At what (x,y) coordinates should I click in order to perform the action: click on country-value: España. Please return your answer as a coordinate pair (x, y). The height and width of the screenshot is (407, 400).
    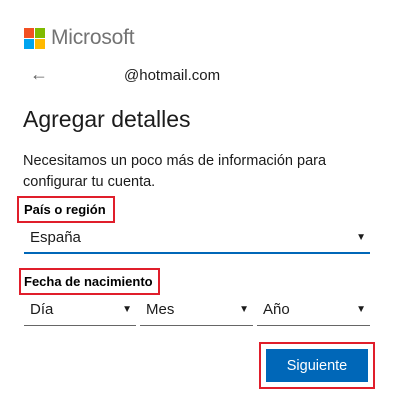
    Looking at the image, I should click on (55, 237).